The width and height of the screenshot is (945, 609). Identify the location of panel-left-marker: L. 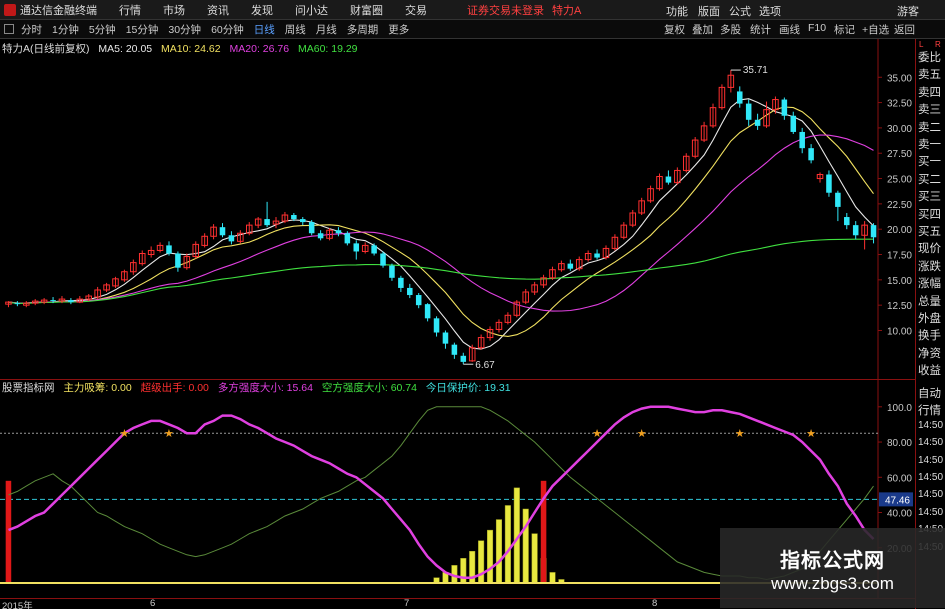
(921, 44).